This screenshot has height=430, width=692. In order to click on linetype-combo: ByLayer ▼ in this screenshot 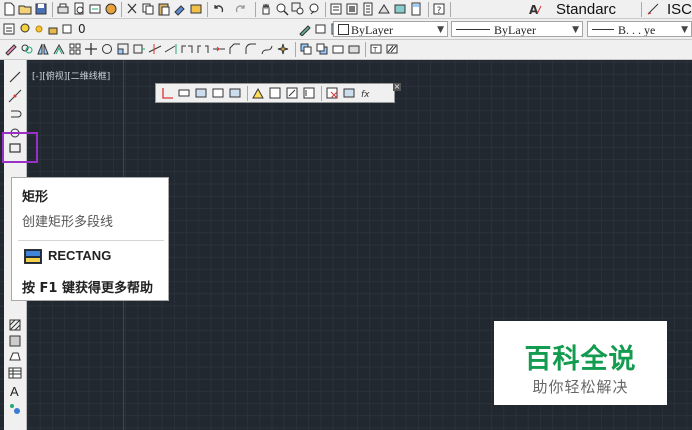, I will do `click(517, 29)`.